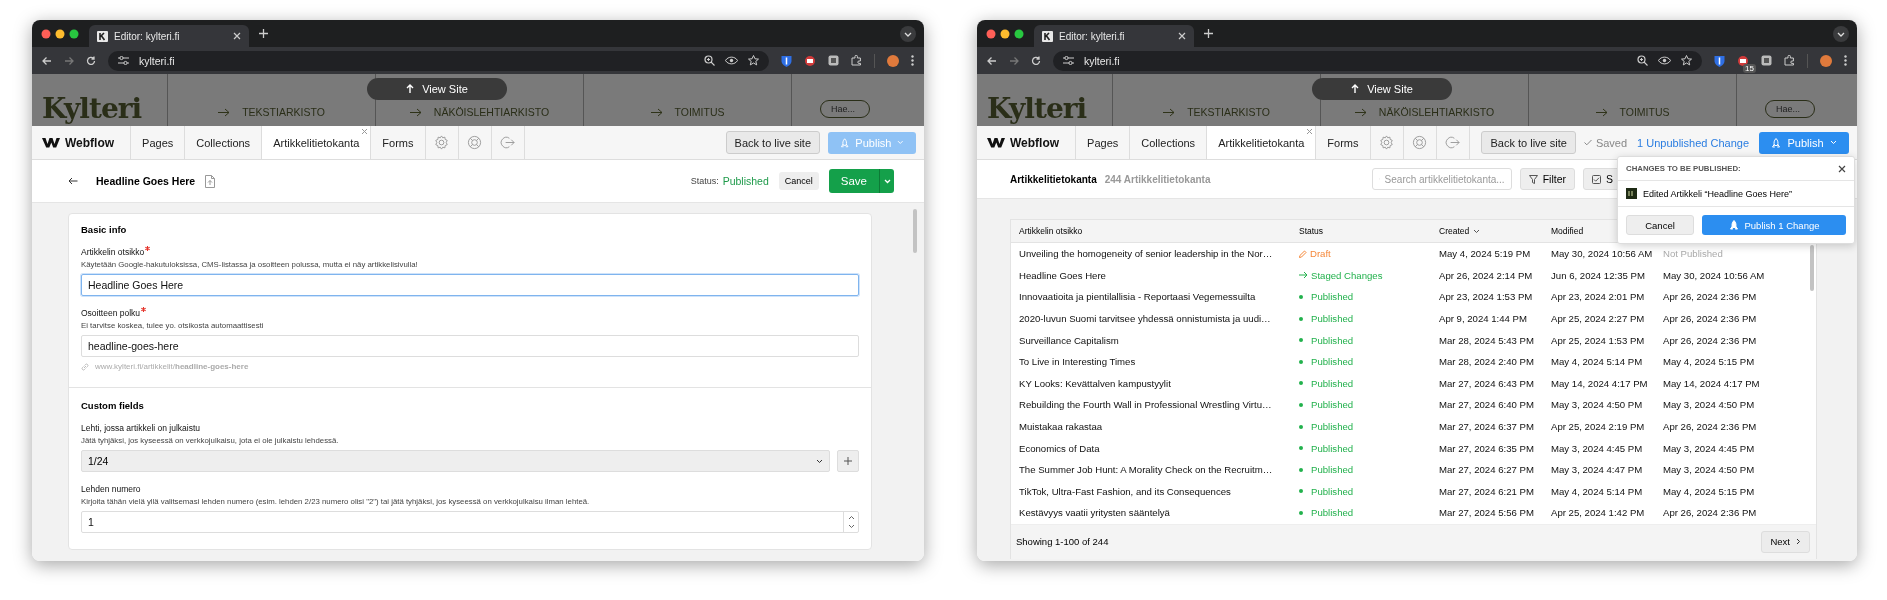 This screenshot has width=1887, height=600. I want to click on back-arrow-icon, so click(73, 181).